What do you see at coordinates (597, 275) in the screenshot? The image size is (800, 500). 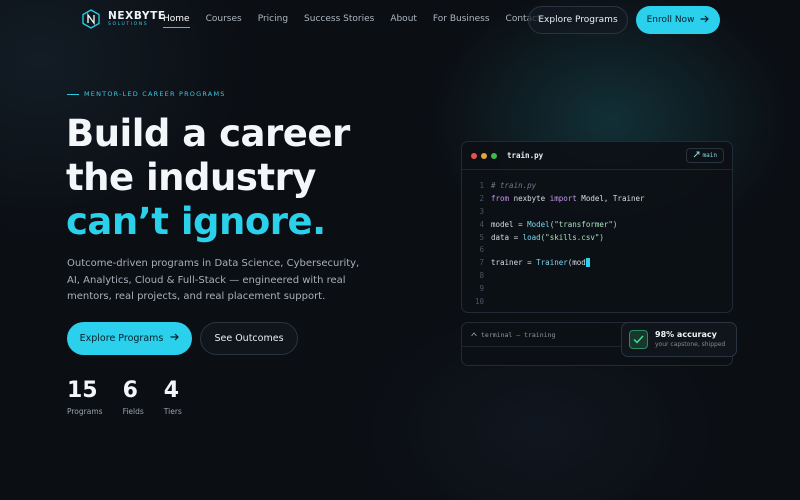 I see `code-line: 8` at bounding box center [597, 275].